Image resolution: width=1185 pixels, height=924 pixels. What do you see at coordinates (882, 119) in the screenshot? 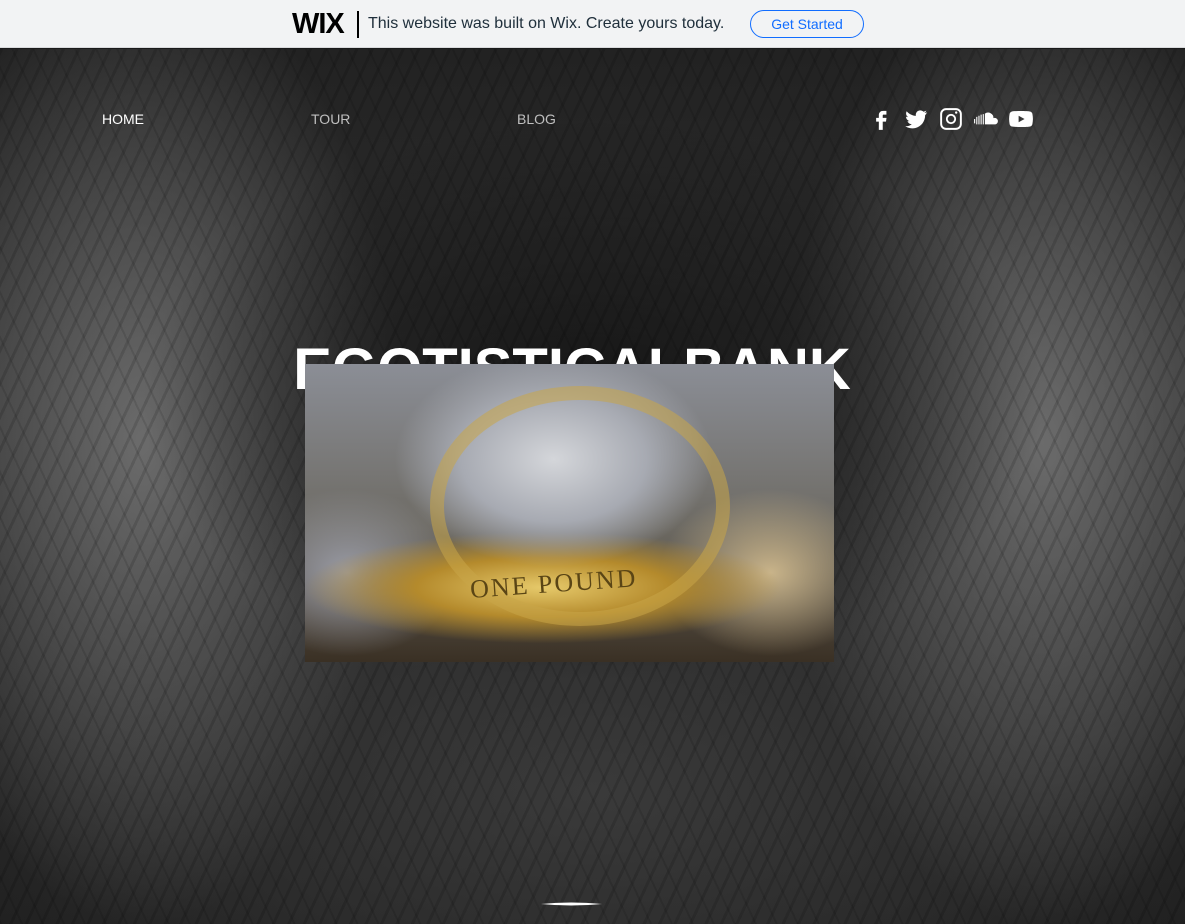
I see `facebook-icon` at bounding box center [882, 119].